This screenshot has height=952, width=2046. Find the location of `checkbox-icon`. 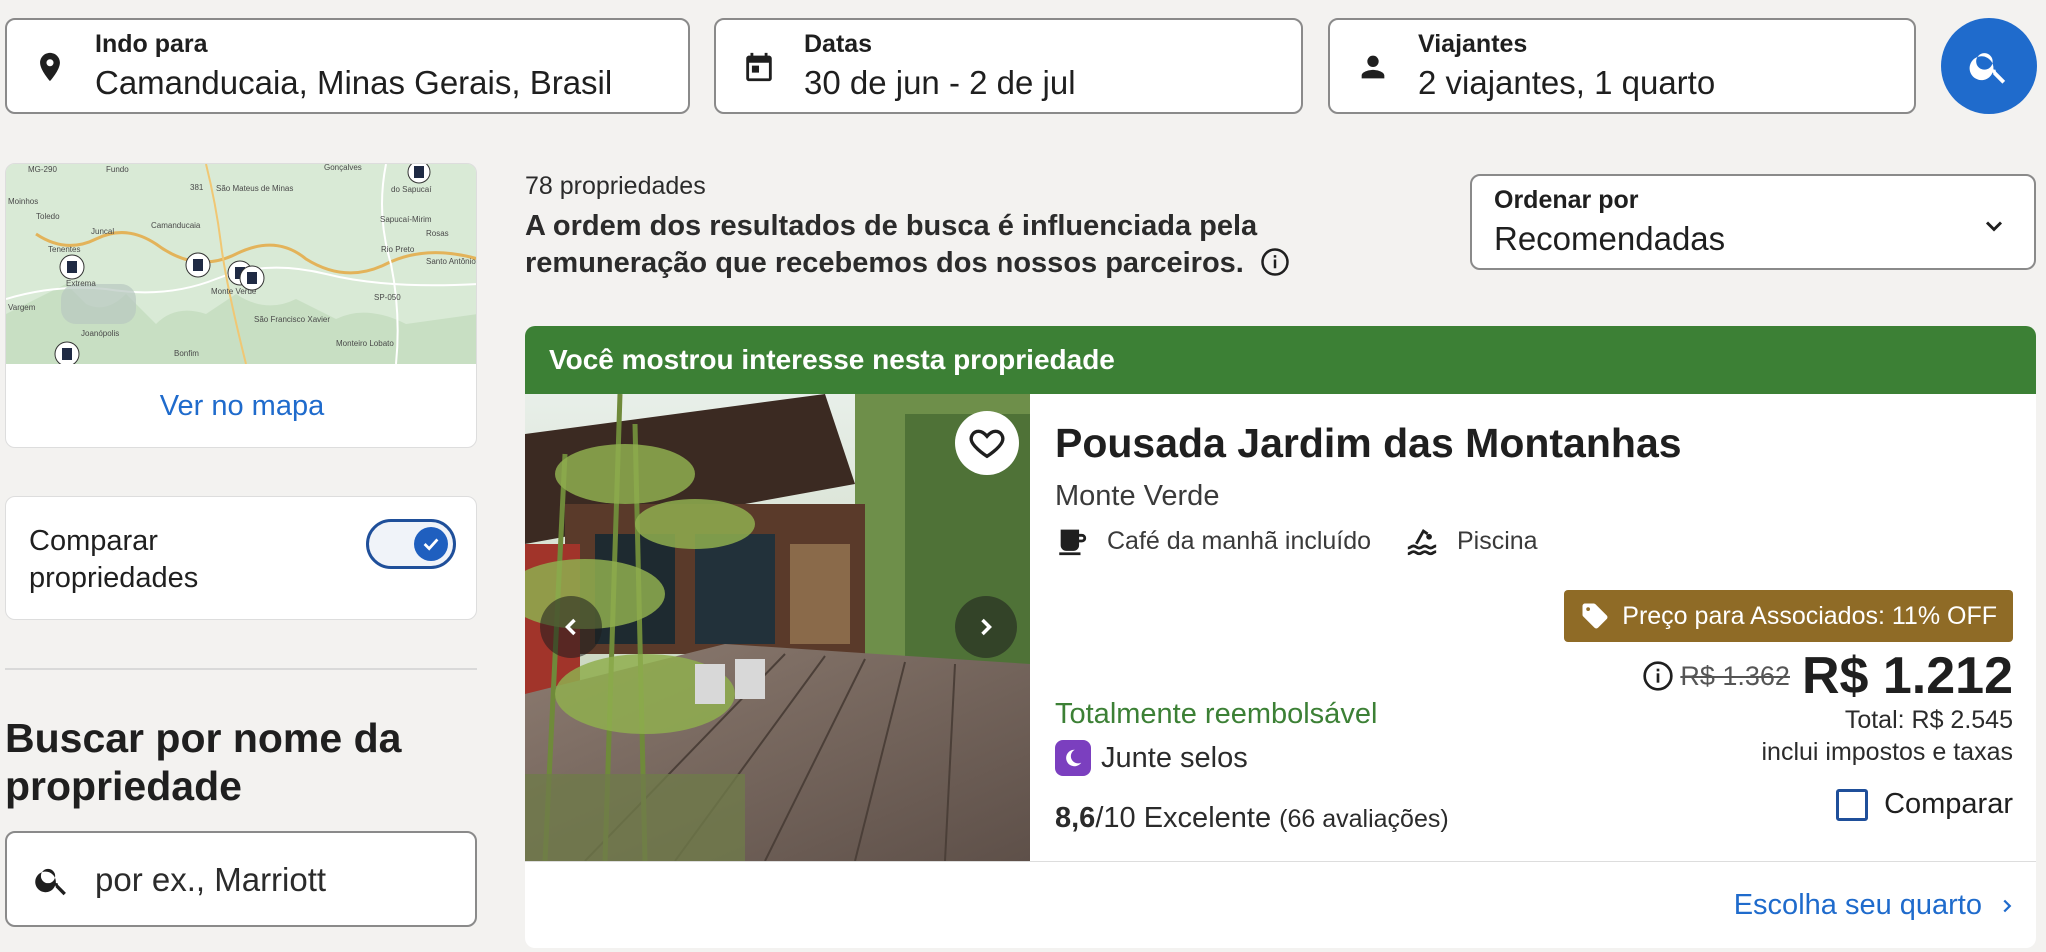

checkbox-icon is located at coordinates (1852, 804).